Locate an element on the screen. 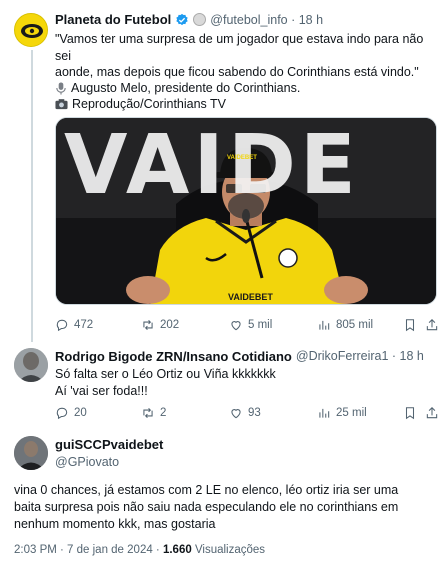 The height and width of the screenshot is (565, 443). like-button: 93 is located at coordinates (245, 413).